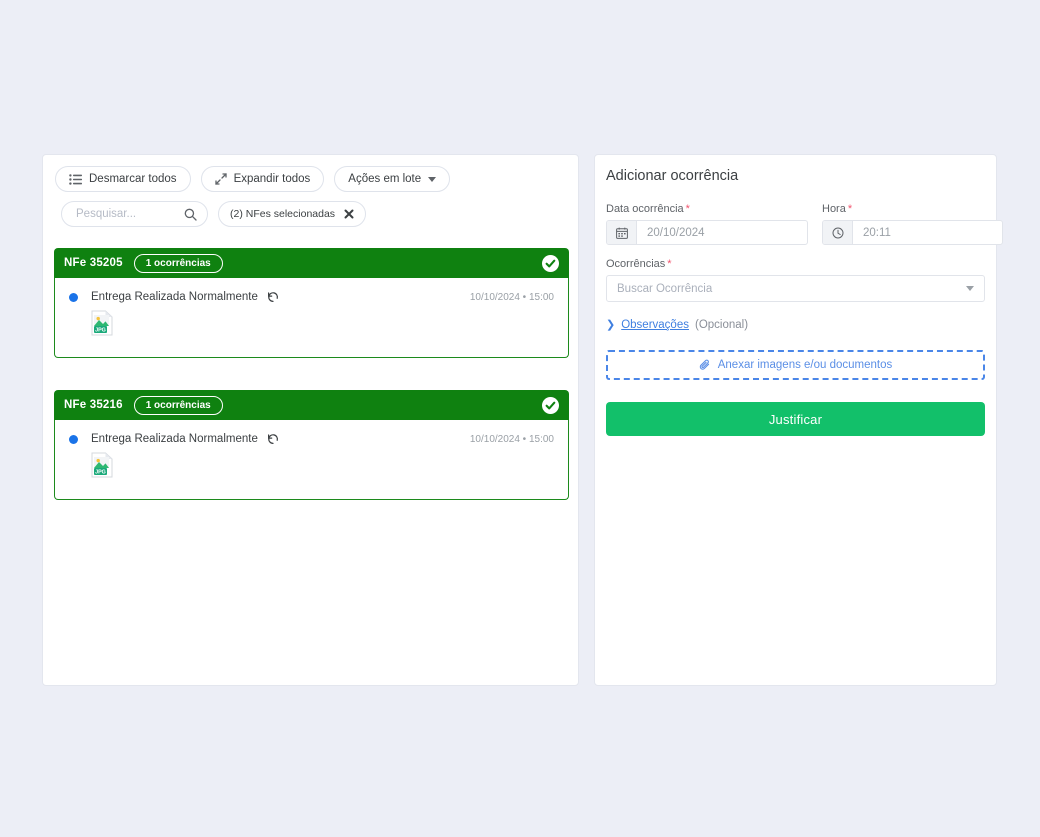 This screenshot has width=1040, height=837. What do you see at coordinates (707, 209) in the screenshot?
I see `date-field-label: Data ocorrência *` at bounding box center [707, 209].